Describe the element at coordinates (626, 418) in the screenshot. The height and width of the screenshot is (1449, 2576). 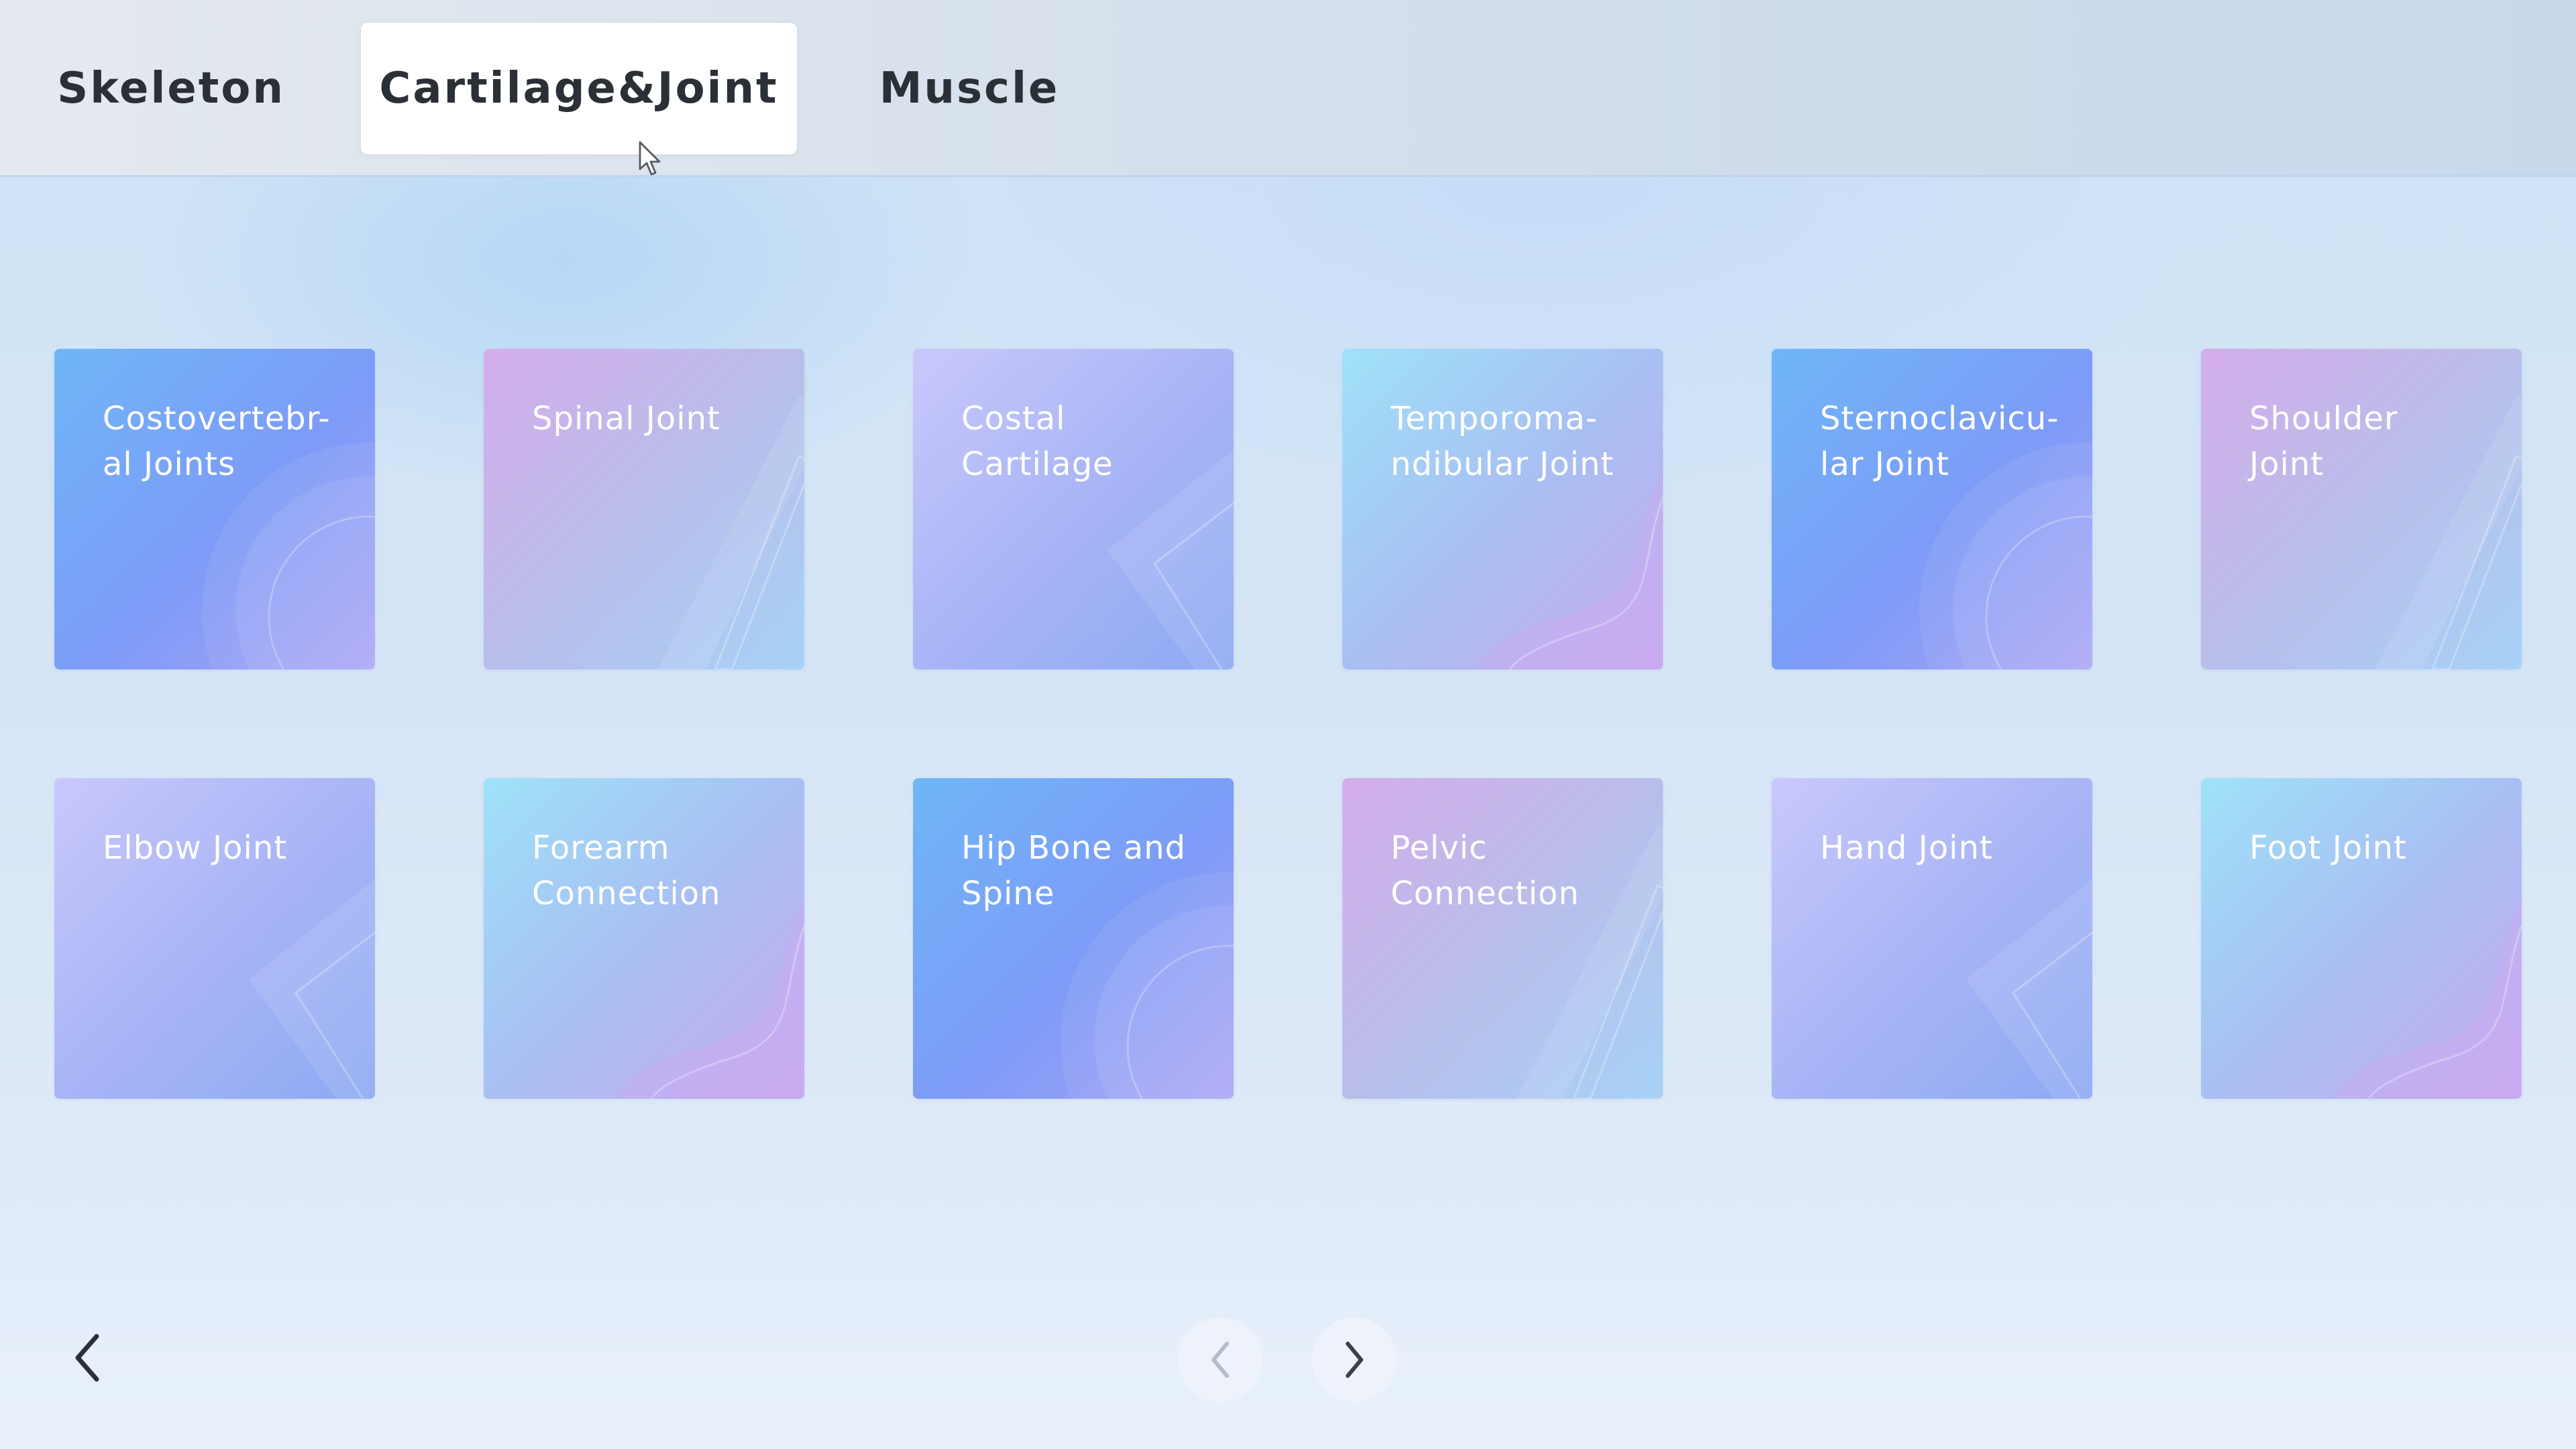
I see `joint-tile-label: Spinal Joint` at that location.